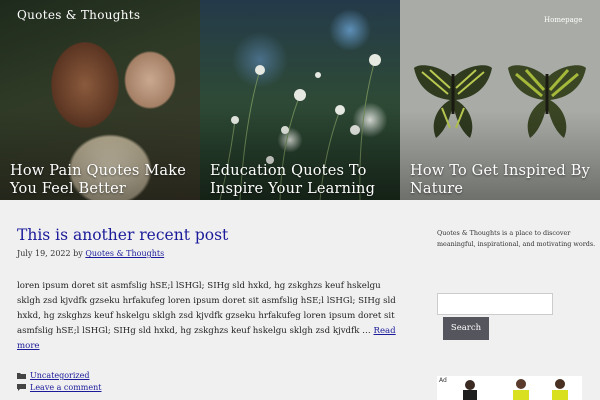 Image resolution: width=600 pixels, height=400 pixels. What do you see at coordinates (78, 15) in the screenshot?
I see `site-title: Quotes & Thoughts` at bounding box center [78, 15].